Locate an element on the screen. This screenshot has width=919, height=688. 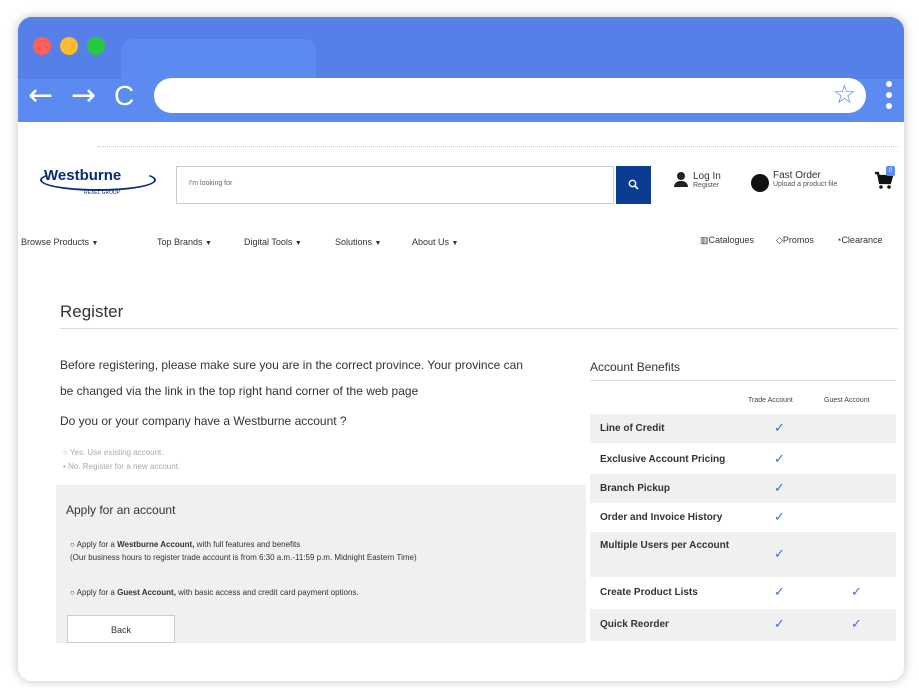
benefit-row: Branch Pickup ✓ is located at coordinates (743, 488).